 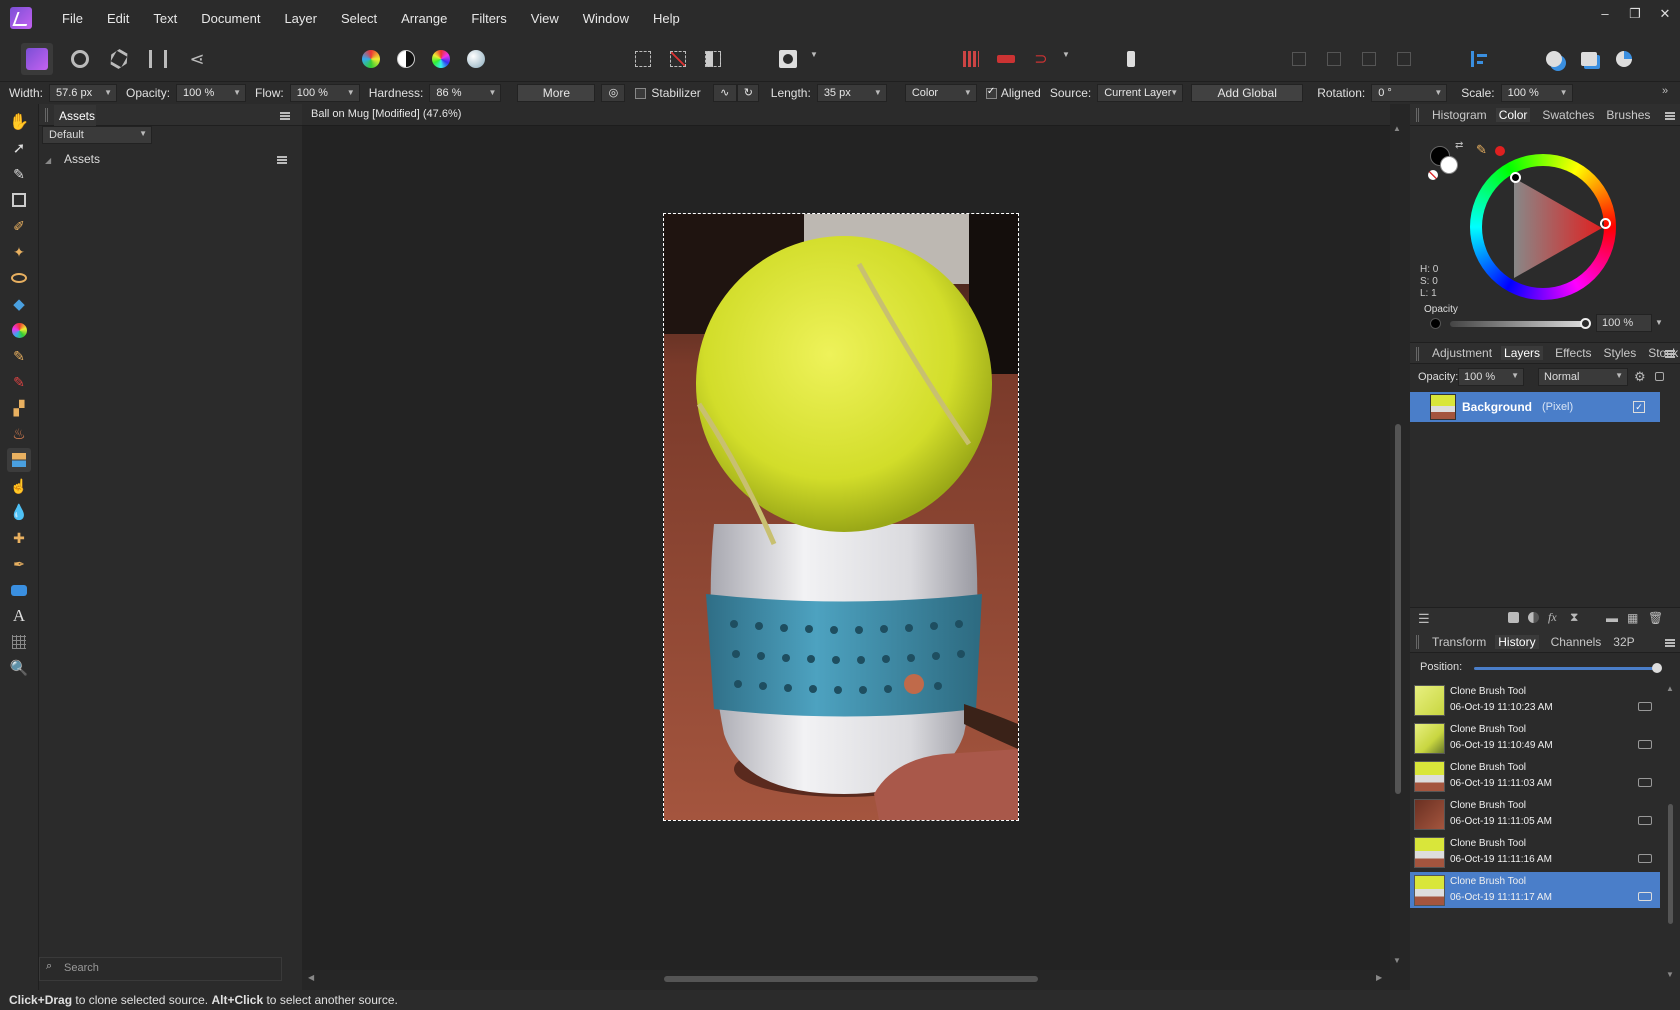 What do you see at coordinates (666, 18) in the screenshot?
I see `menu-help: Help` at bounding box center [666, 18].